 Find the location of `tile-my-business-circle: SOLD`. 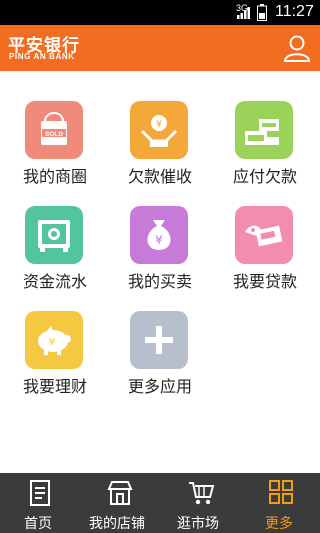

tile-my-business-circle: SOLD is located at coordinates (54, 130).